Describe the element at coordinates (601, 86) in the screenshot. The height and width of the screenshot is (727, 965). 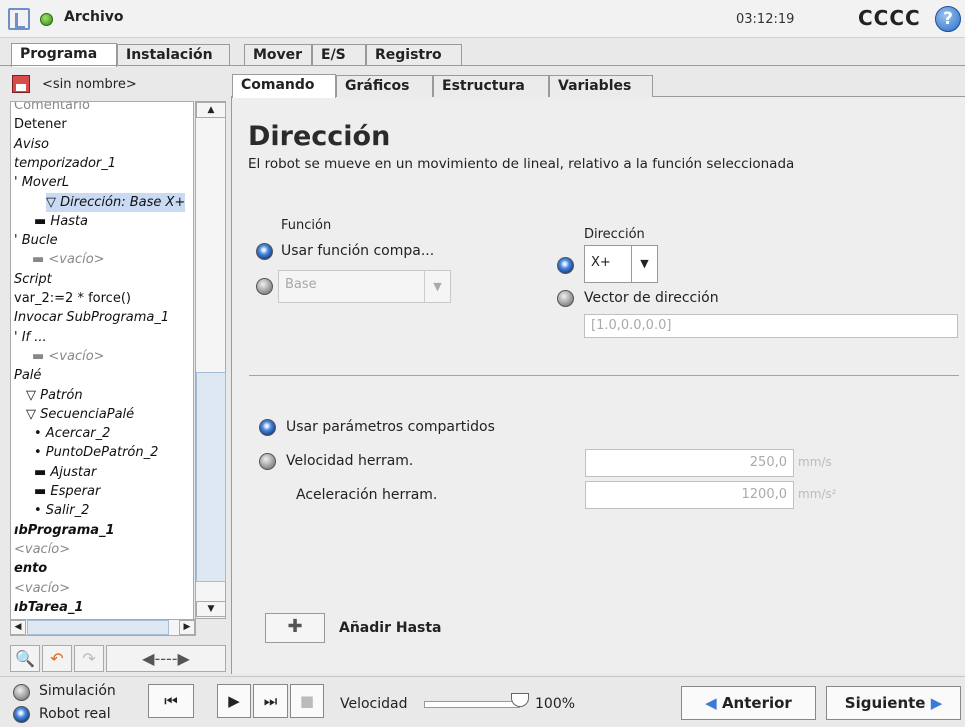
I see `tab-variables: Variables` at that location.